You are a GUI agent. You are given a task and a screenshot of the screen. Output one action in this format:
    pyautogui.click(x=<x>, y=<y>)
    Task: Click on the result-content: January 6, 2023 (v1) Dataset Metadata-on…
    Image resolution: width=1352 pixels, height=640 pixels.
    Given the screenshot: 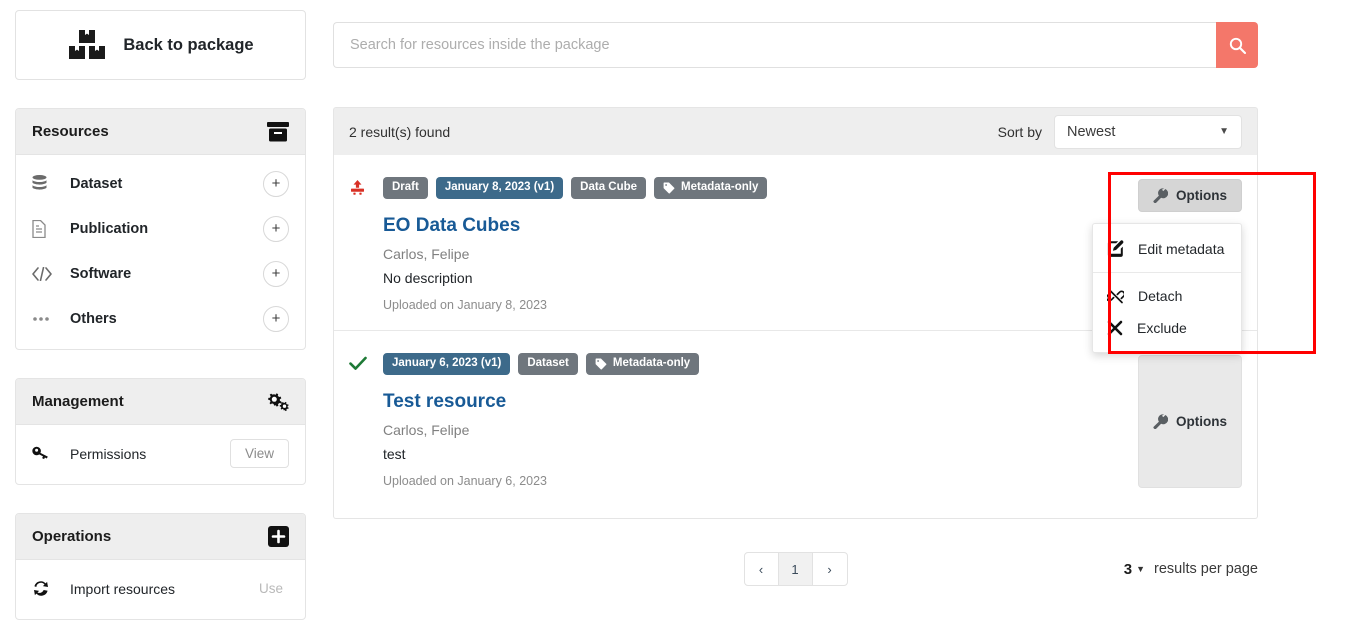 What is the action you would take?
    pyautogui.click(x=732, y=420)
    